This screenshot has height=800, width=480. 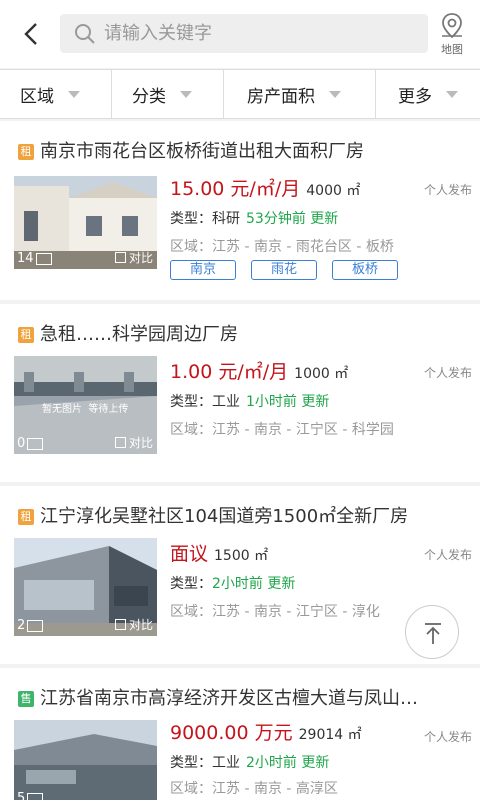 What do you see at coordinates (85, 409) in the screenshot?
I see `photo-placeholder-text: 暂无图片 等待上传` at bounding box center [85, 409].